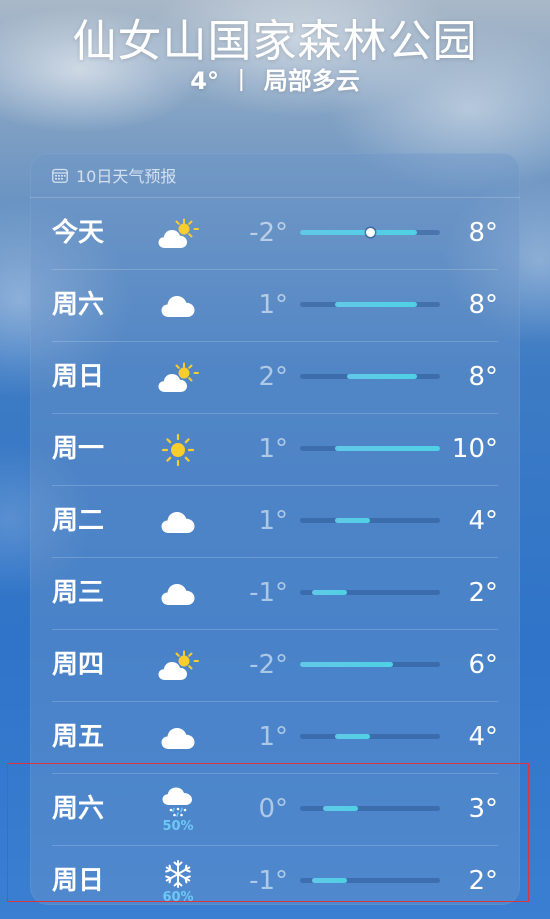  Describe the element at coordinates (311, 81) in the screenshot. I see `current-condition: 局部多云` at that location.